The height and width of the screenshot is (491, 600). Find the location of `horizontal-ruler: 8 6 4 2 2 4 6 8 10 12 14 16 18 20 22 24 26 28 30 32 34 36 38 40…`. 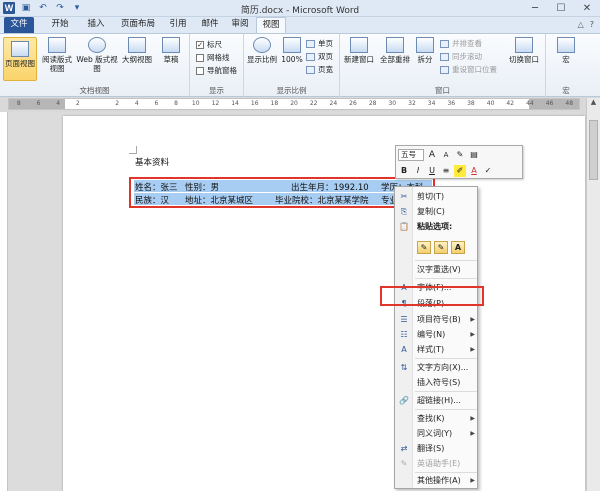

horizontal-ruler: 8 6 4 2 2 4 6 8 10 12 14 16 18 20 22 24 26 28 30 32 34 36 38 40… is located at coordinates (294, 104).